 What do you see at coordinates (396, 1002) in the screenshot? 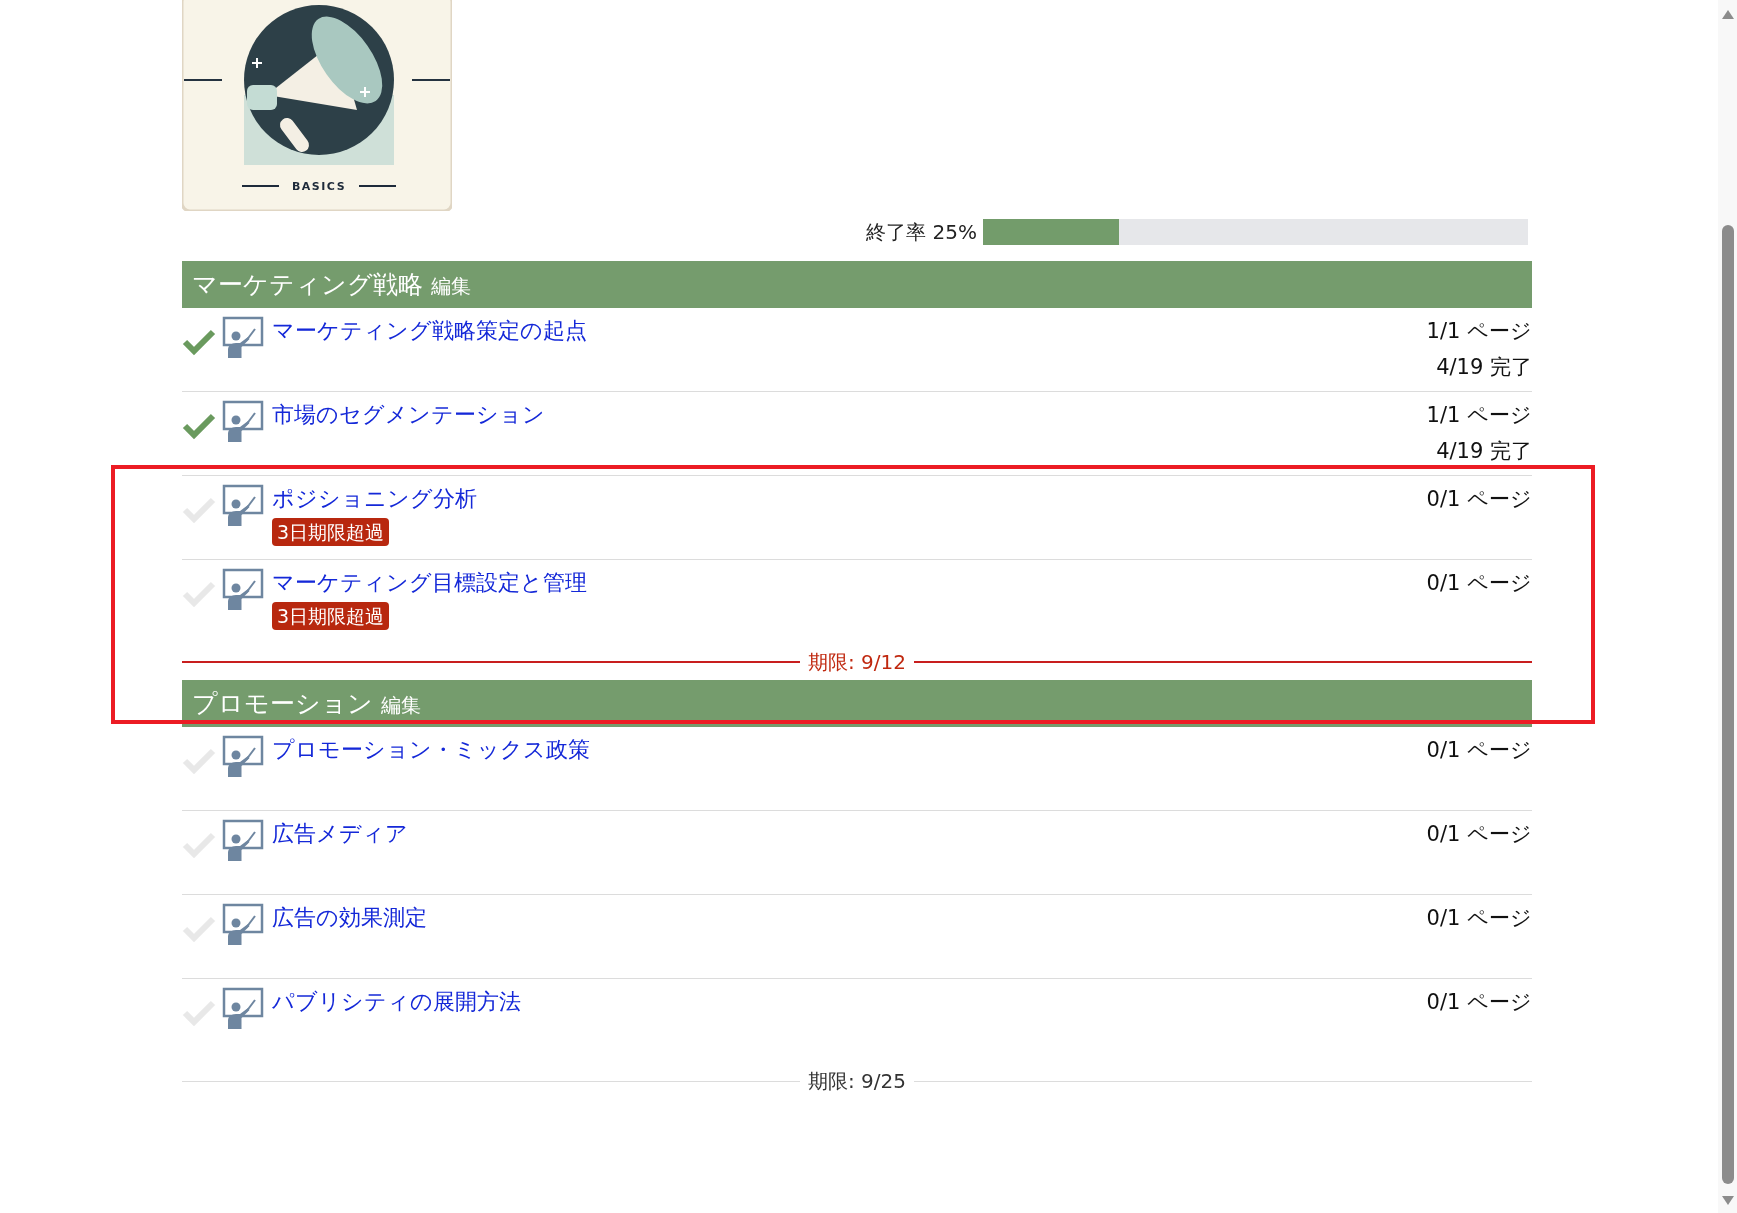
I see `lesson-link: パブリシティの展開方法` at bounding box center [396, 1002].